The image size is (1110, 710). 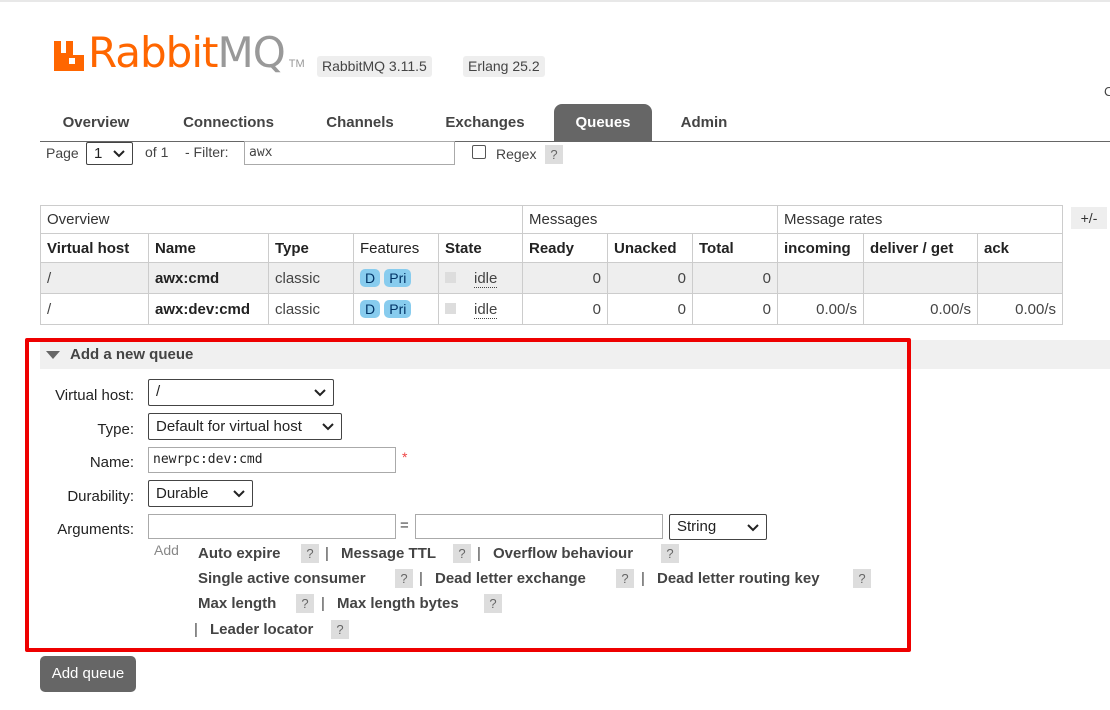 What do you see at coordinates (1020, 278) in the screenshot?
I see `cell-ack` at bounding box center [1020, 278].